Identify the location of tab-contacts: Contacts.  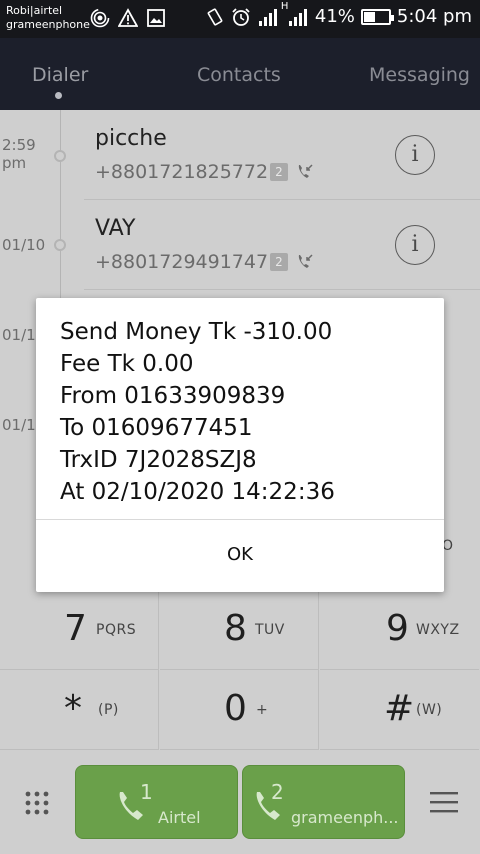
(239, 75).